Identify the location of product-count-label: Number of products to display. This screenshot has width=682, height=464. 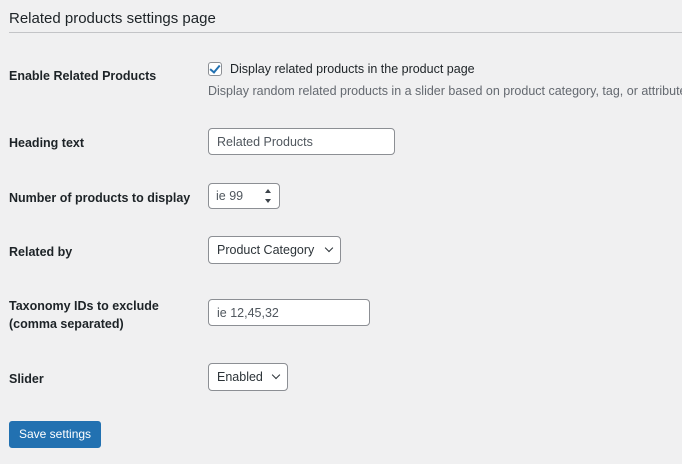
(100, 198).